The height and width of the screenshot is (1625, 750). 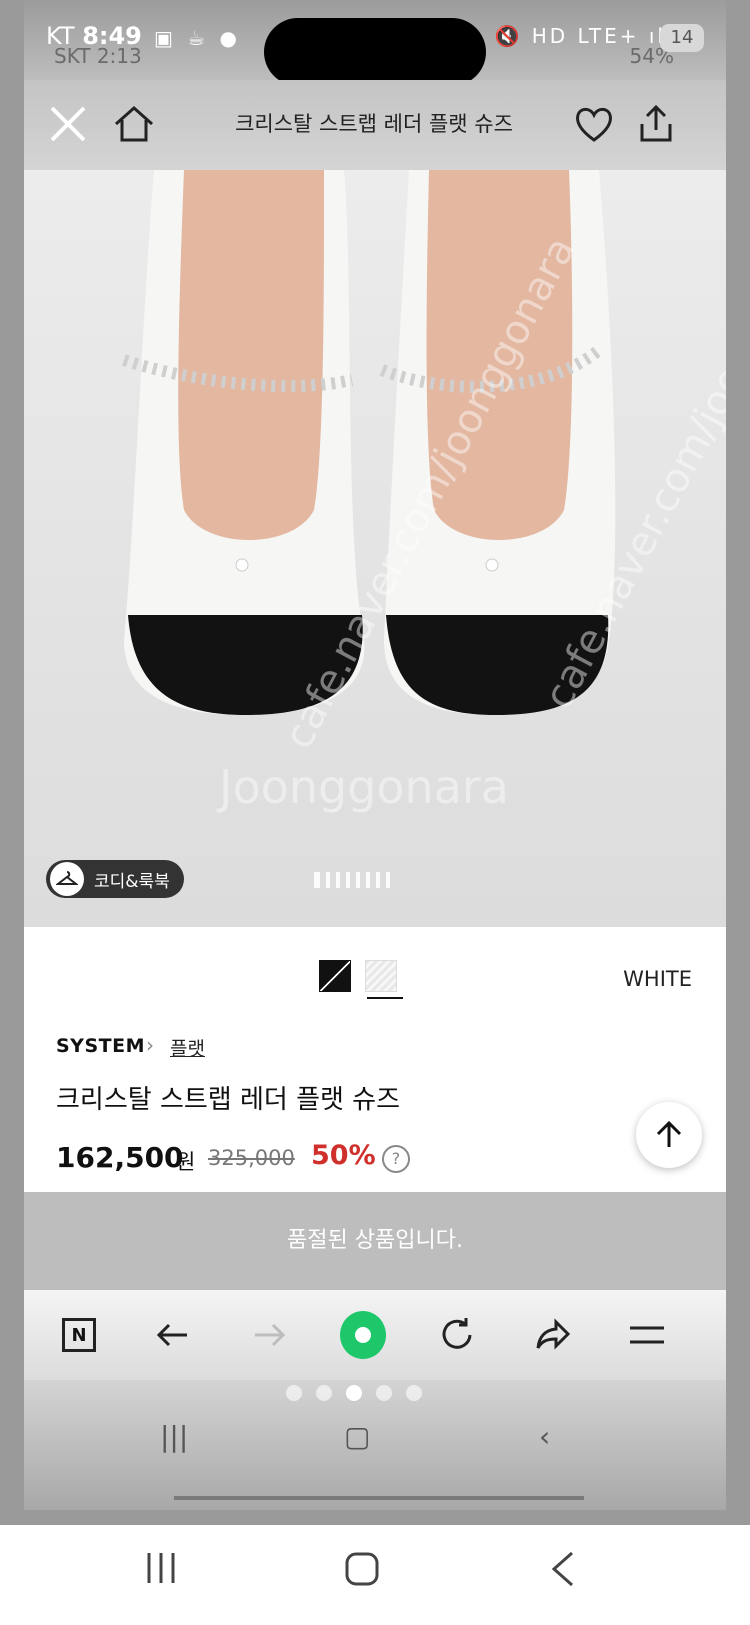 What do you see at coordinates (187, 1047) in the screenshot?
I see `category-link: 플랫` at bounding box center [187, 1047].